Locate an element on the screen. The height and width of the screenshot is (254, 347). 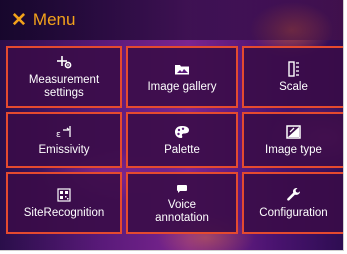
scale-icon is located at coordinates (293, 68).